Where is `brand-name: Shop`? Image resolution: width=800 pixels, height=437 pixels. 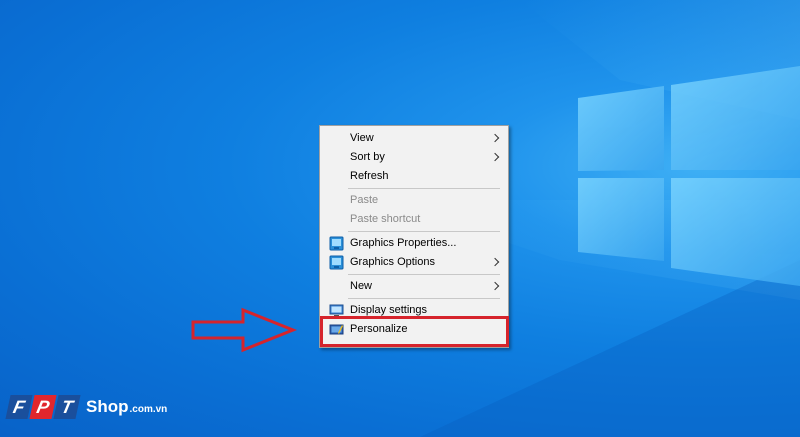
brand-name: Shop is located at coordinates (107, 406).